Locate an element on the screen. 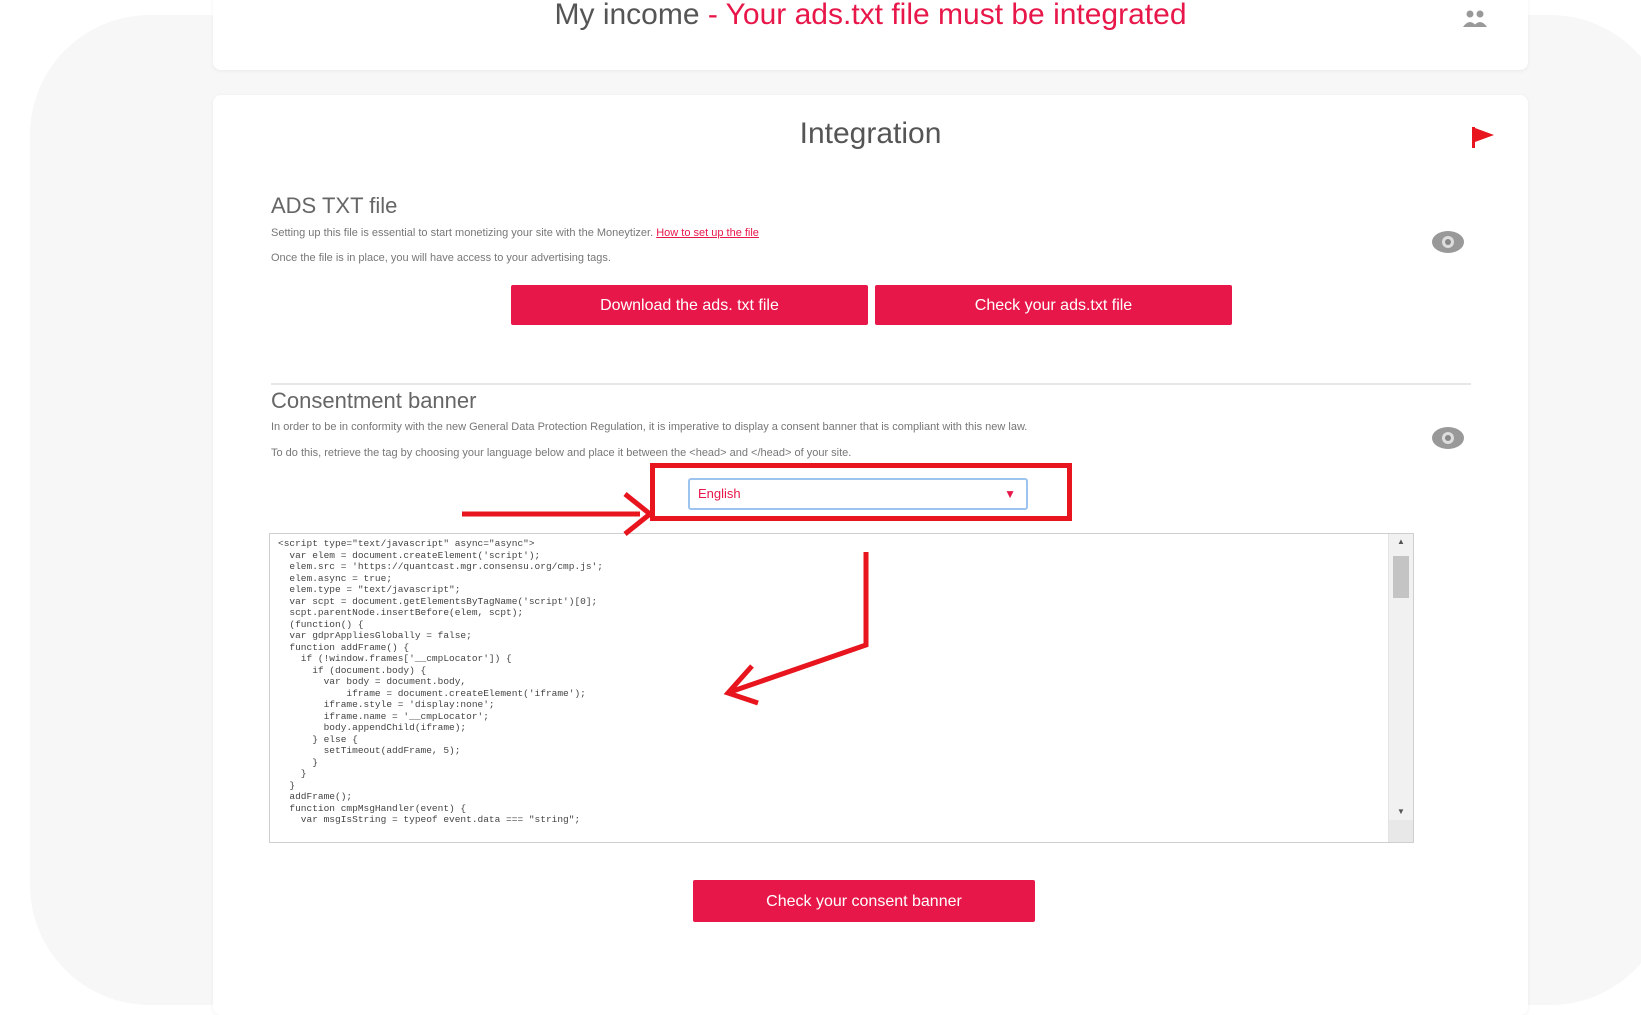 The image size is (1641, 1015). resize-grip-icon is located at coordinates (1401, 831).